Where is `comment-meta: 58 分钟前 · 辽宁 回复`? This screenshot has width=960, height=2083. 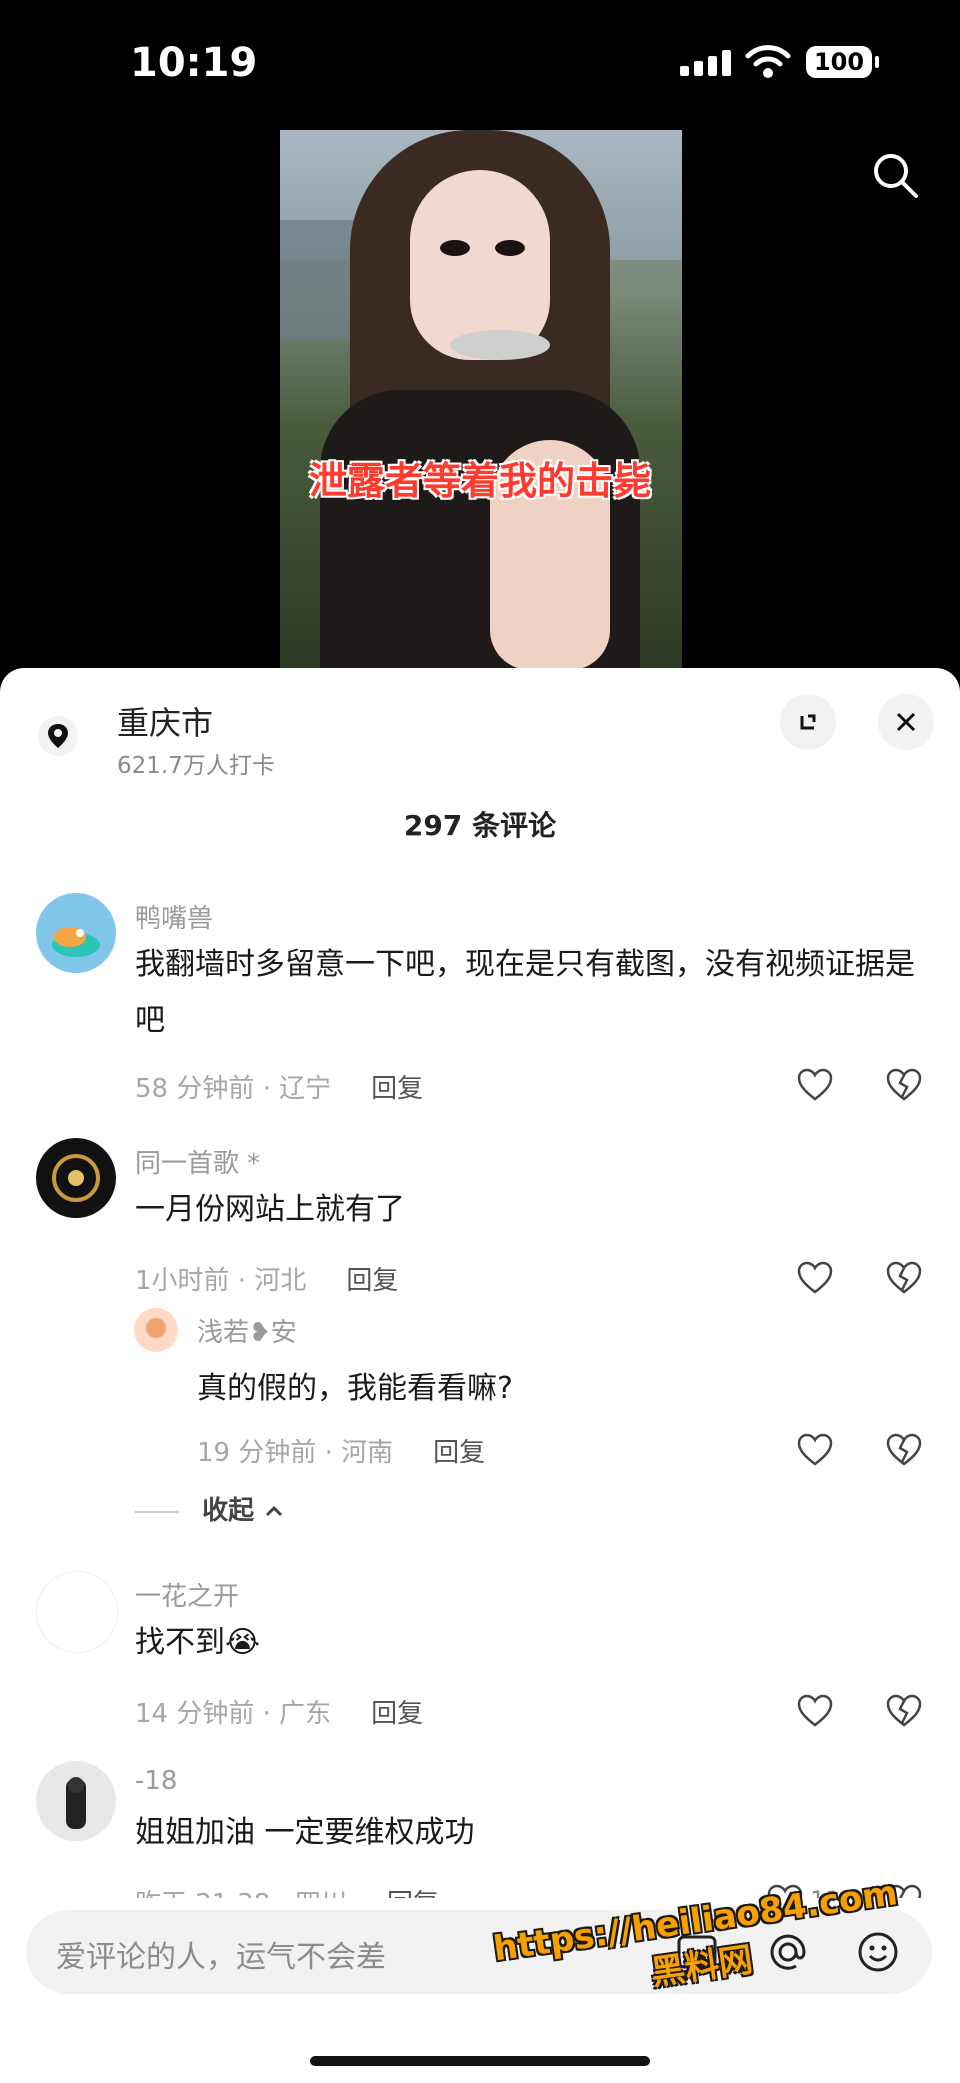
comment-meta: 58 分钟前 · 辽宁 回复 is located at coordinates (279, 1086).